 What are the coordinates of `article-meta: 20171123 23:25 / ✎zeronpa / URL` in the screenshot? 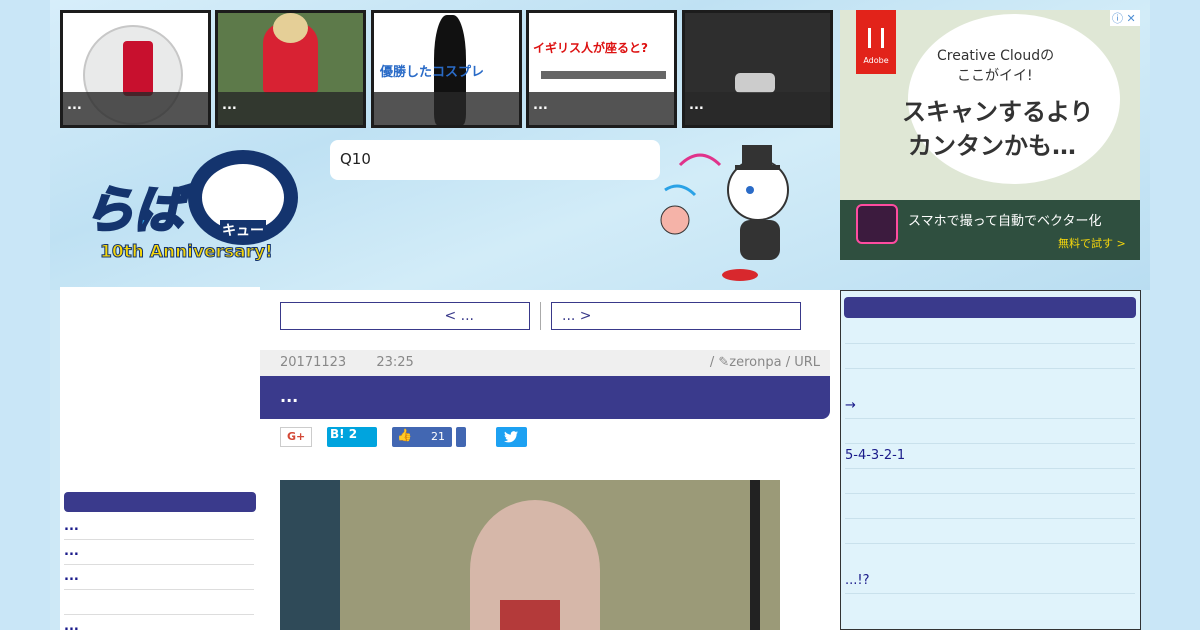 It's located at (545, 363).